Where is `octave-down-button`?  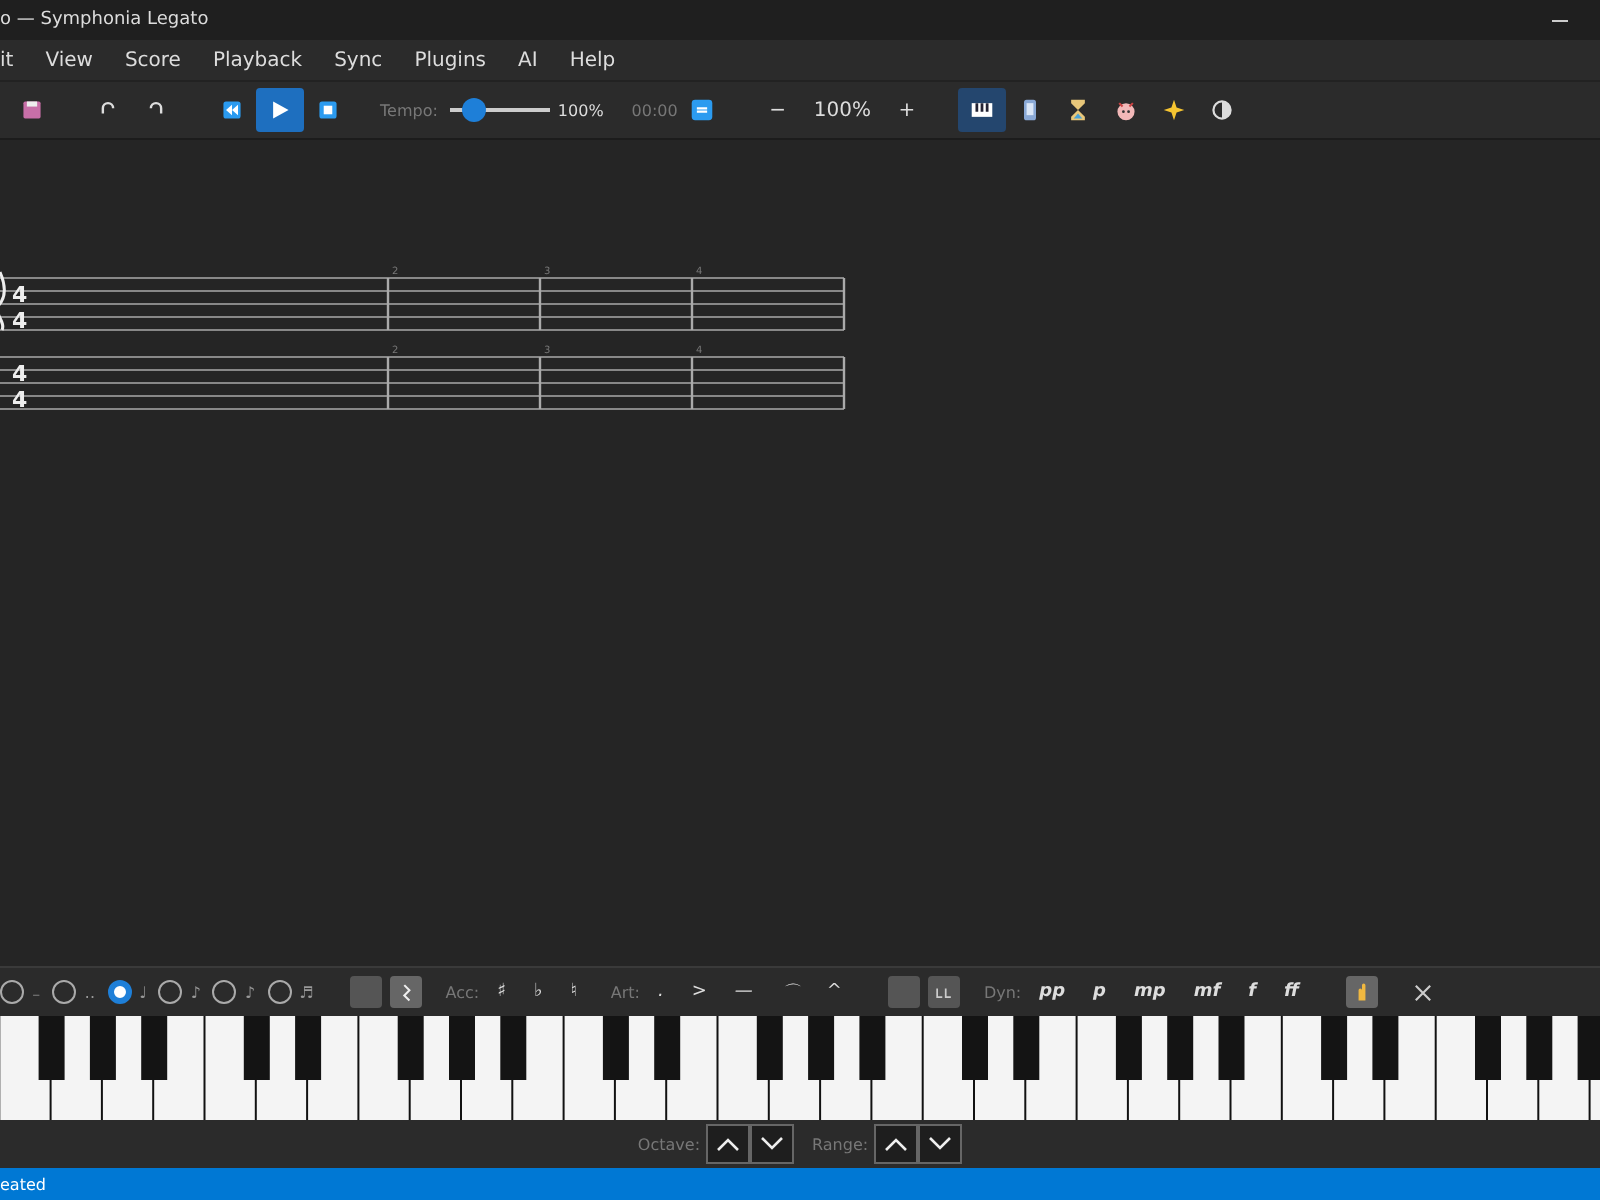
octave-down-button is located at coordinates (772, 1144).